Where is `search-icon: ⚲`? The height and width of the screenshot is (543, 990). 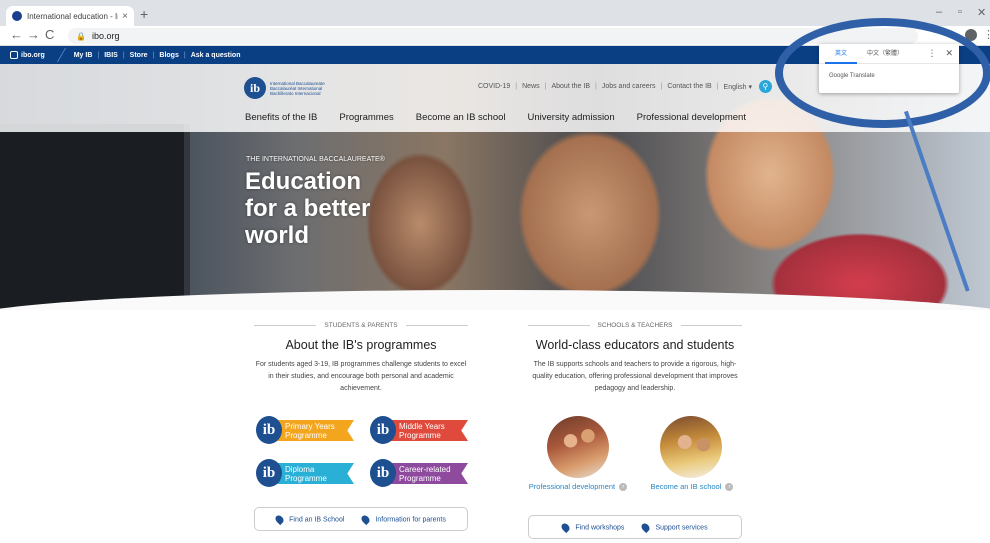 search-icon: ⚲ is located at coordinates (765, 86).